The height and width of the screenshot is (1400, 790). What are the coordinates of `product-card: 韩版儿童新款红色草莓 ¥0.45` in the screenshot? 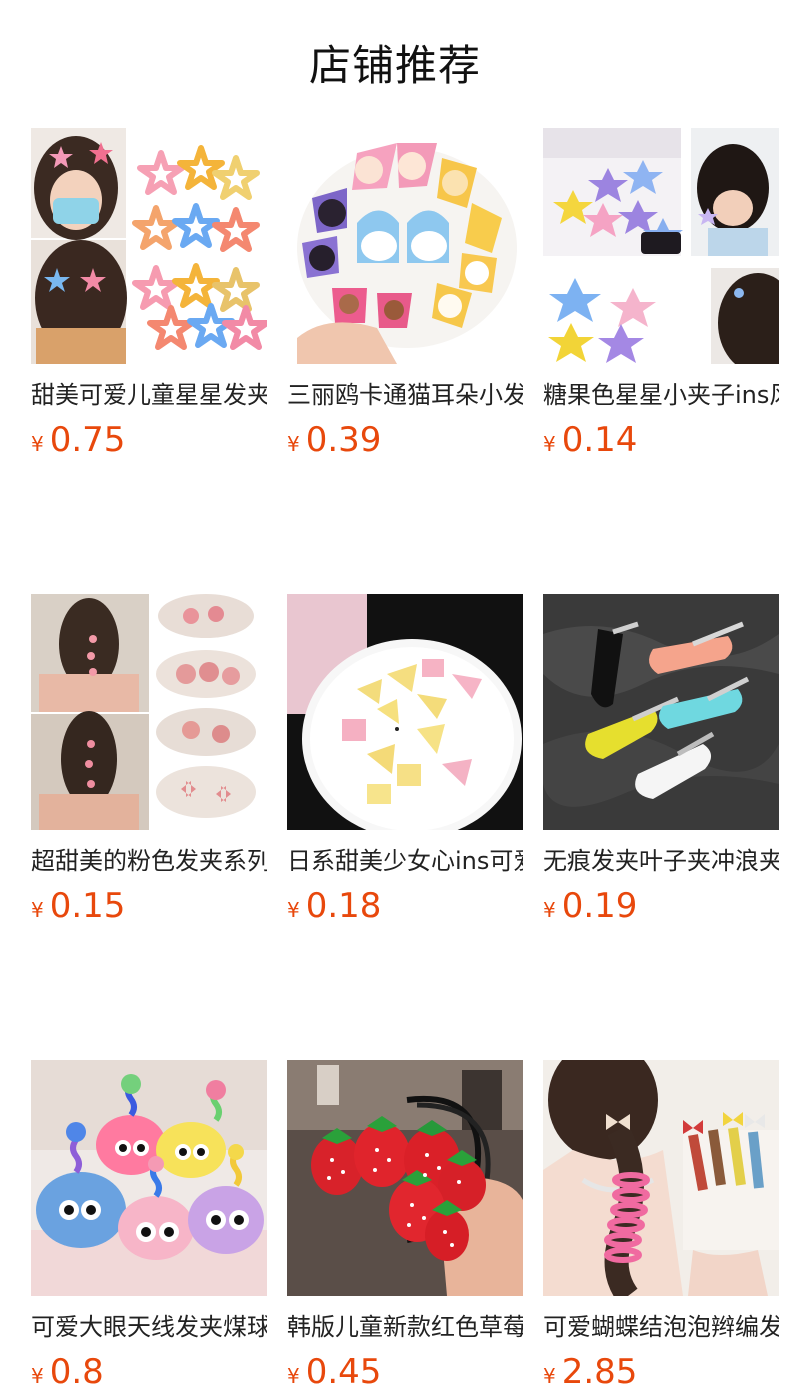 It's located at (405, 1227).